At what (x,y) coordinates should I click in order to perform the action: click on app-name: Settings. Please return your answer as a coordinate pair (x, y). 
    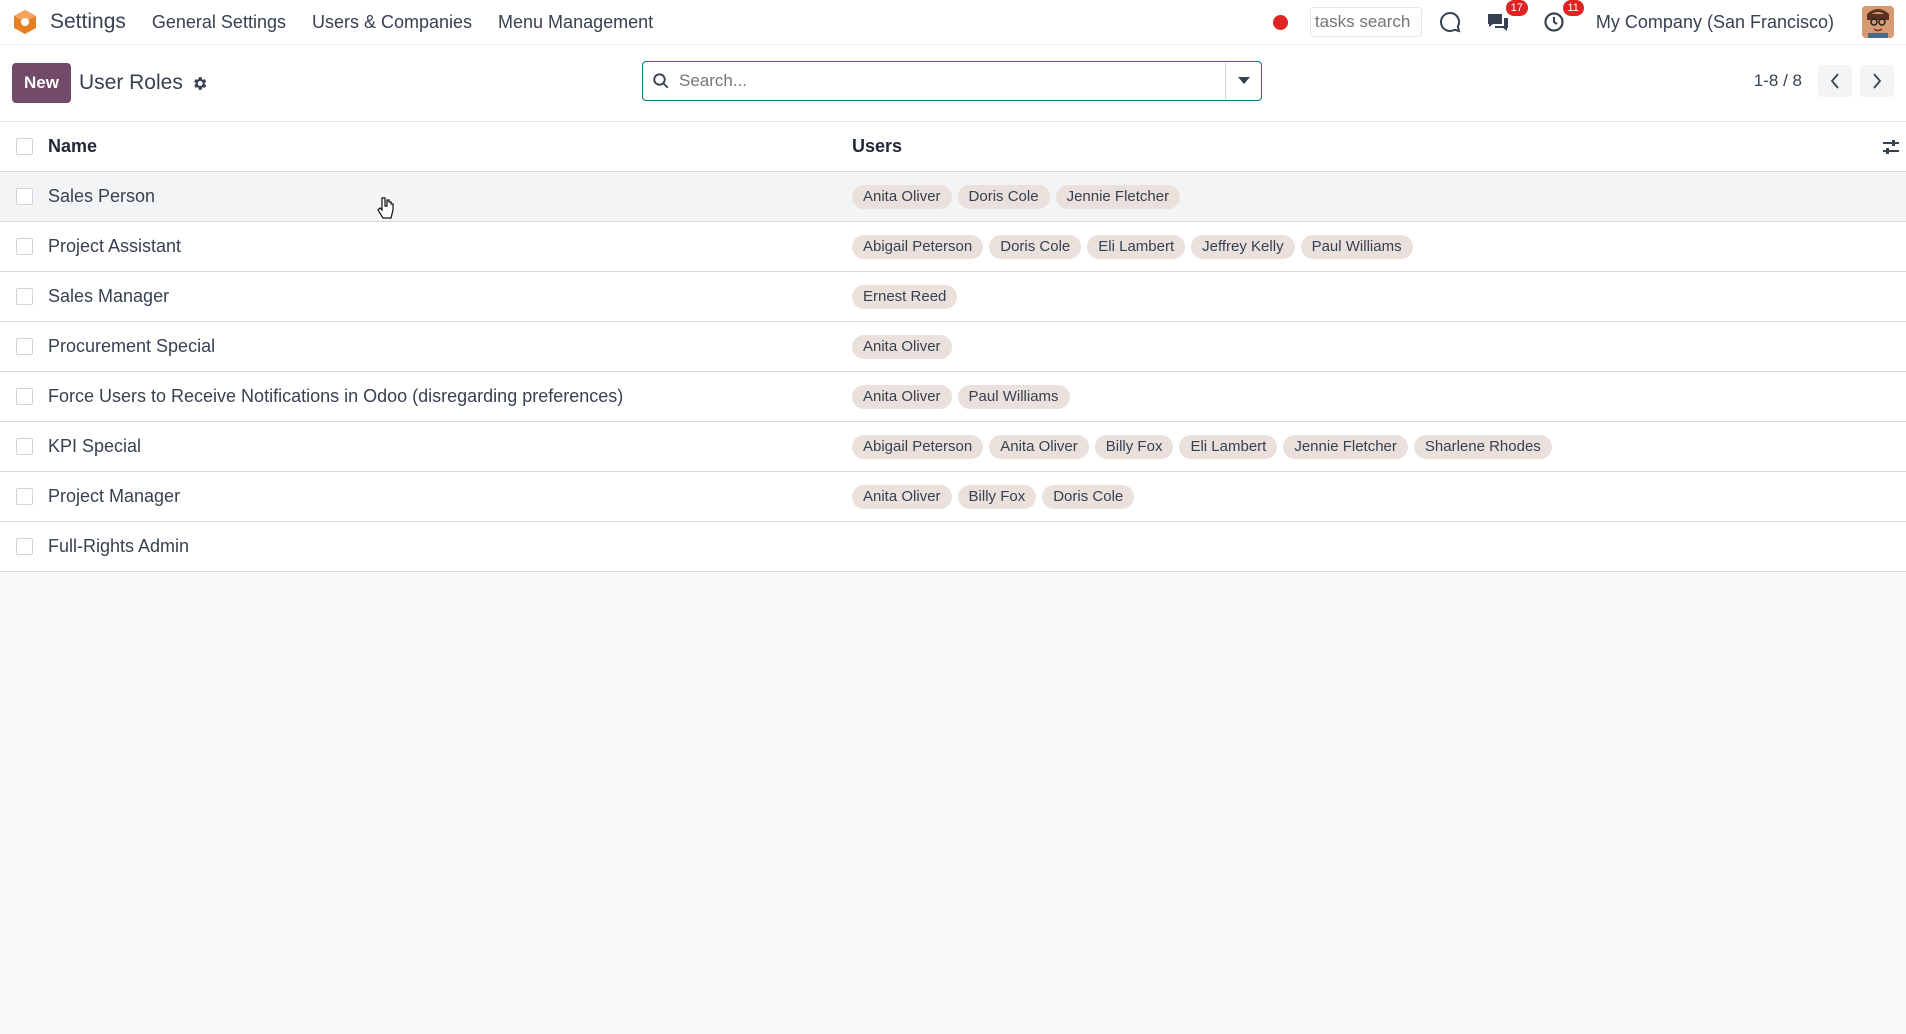
    Looking at the image, I should click on (88, 22).